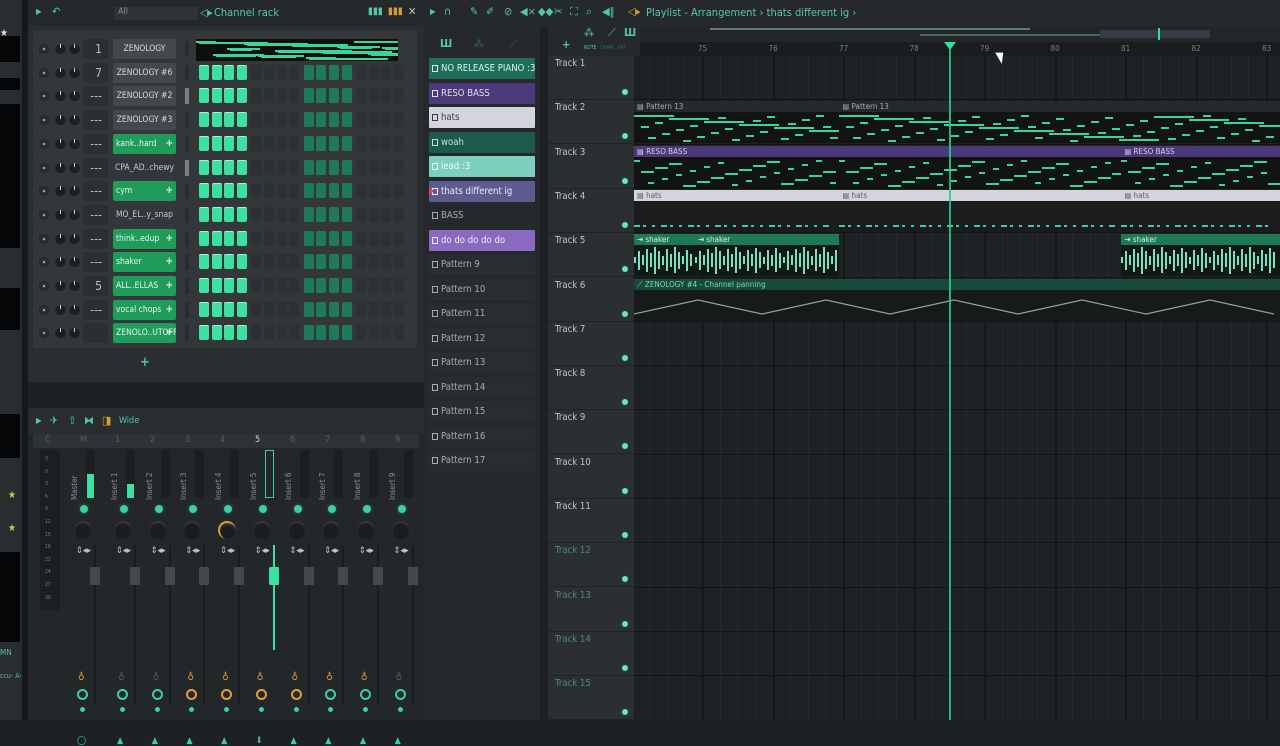  I want to click on channel-name-button: ZENOLOGY #2, so click(144, 96).